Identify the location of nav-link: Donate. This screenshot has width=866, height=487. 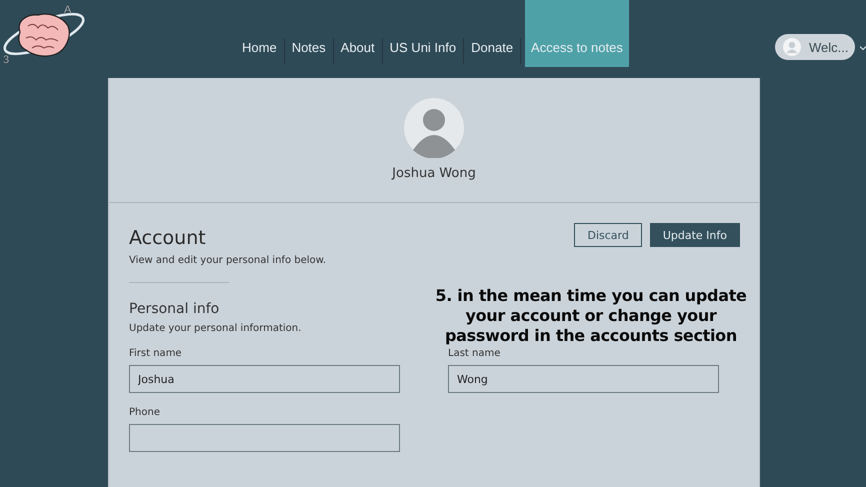
(492, 33).